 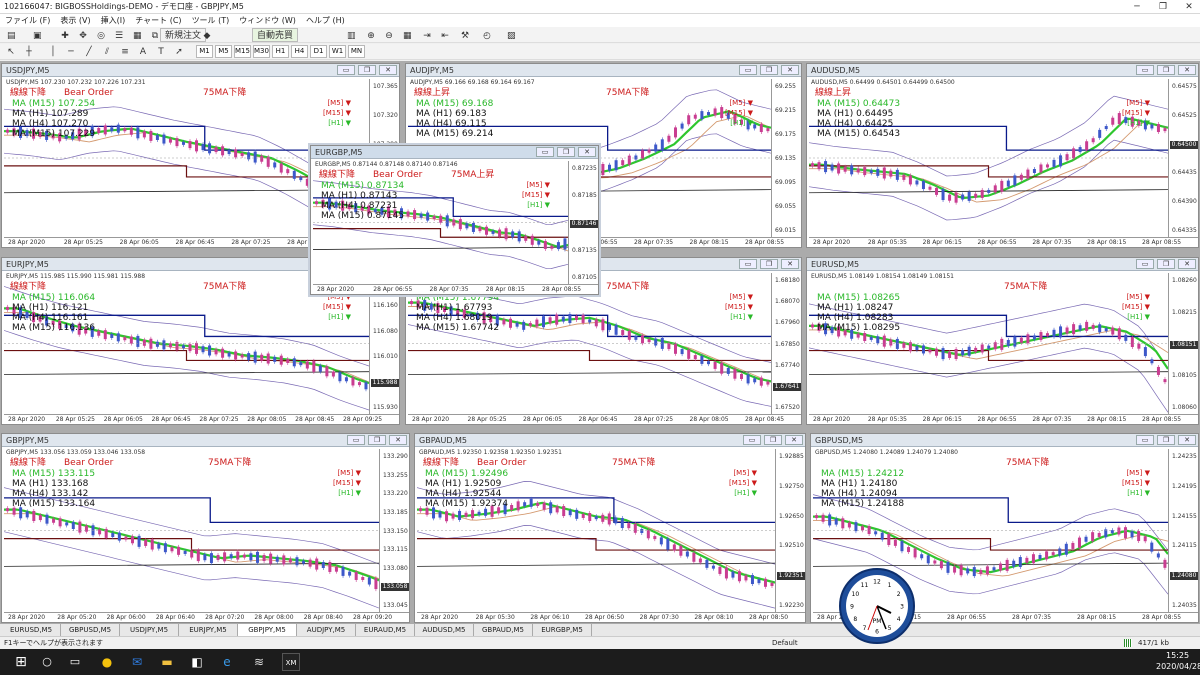 What do you see at coordinates (113, 20) in the screenshot?
I see `menu-item-2: 挿入(I)` at bounding box center [113, 20].